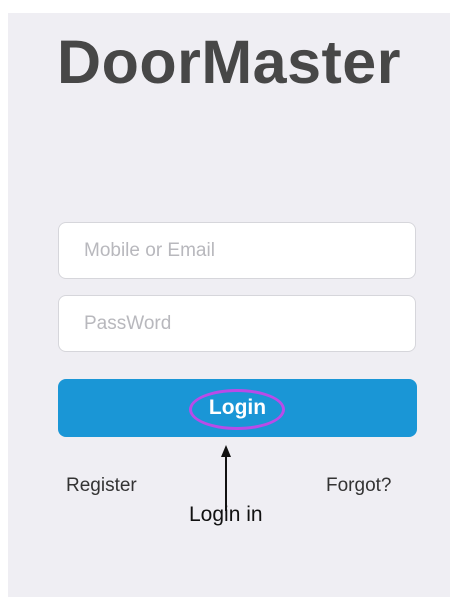 The image size is (450, 597). Describe the element at coordinates (237, 250) in the screenshot. I see `mobile-or-email-input` at that location.